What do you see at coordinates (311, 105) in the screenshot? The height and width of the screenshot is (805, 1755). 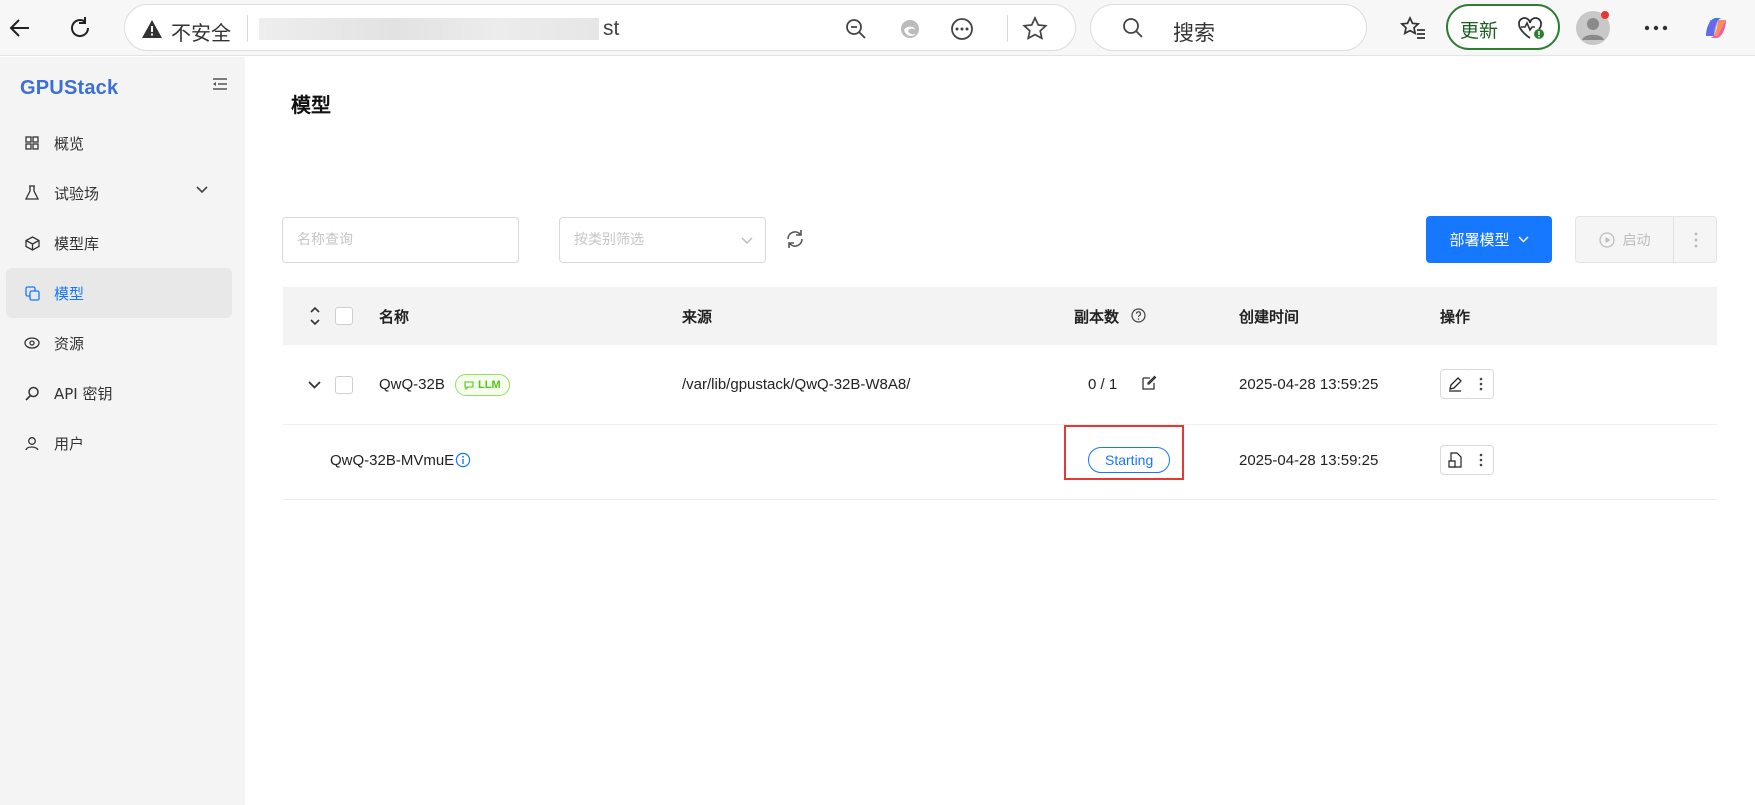 I see `page-title: 模型` at bounding box center [311, 105].